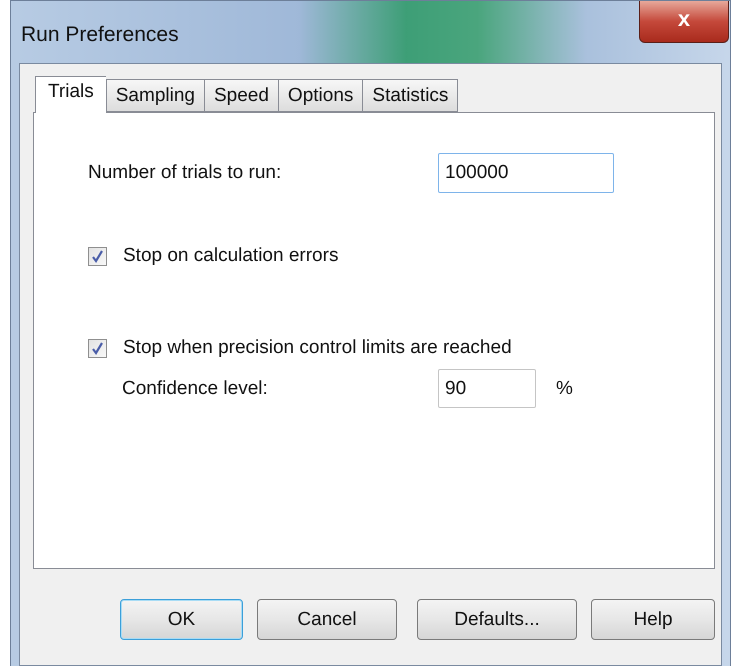 The image size is (731, 666). I want to click on input-field: 100000, so click(526, 173).